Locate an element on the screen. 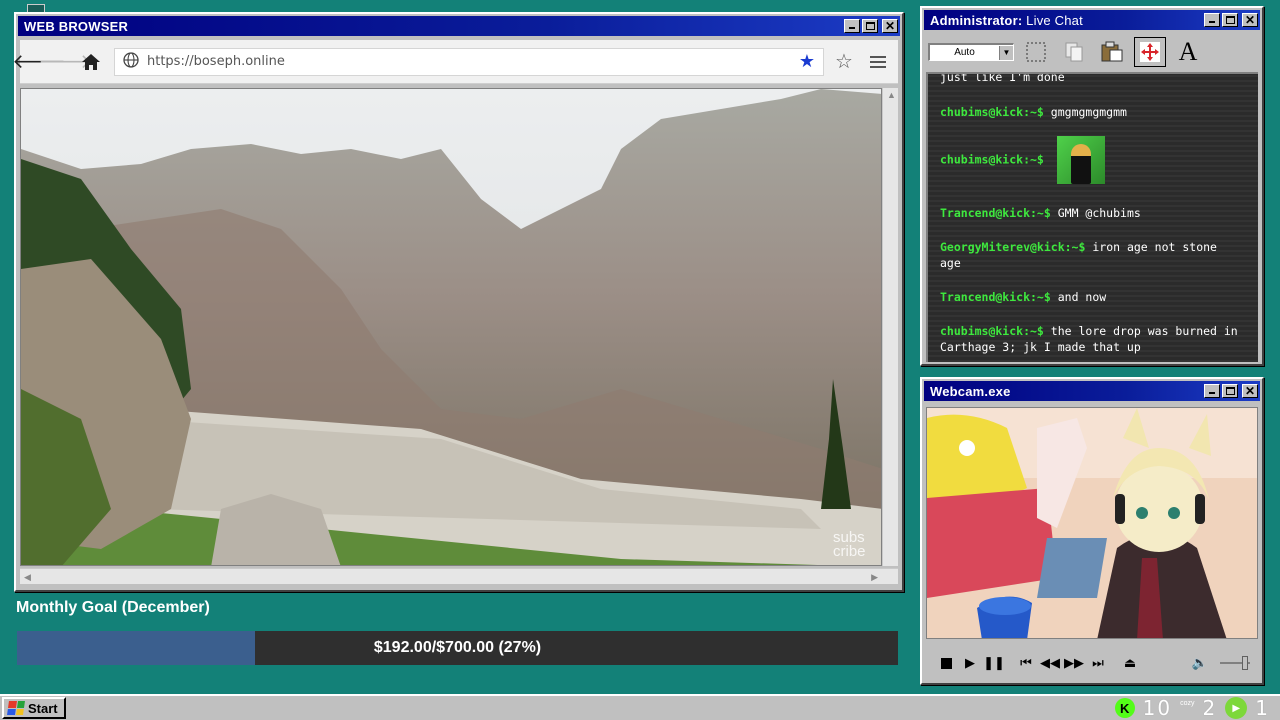 This screenshot has height=720, width=1280. chat-message: Trancend@kick:~$ GMM @chubims is located at coordinates (1040, 213).